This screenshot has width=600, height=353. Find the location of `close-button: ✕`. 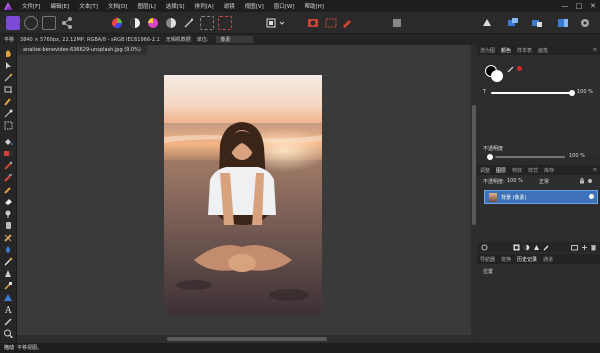

close-button: ✕ is located at coordinates (593, 6).